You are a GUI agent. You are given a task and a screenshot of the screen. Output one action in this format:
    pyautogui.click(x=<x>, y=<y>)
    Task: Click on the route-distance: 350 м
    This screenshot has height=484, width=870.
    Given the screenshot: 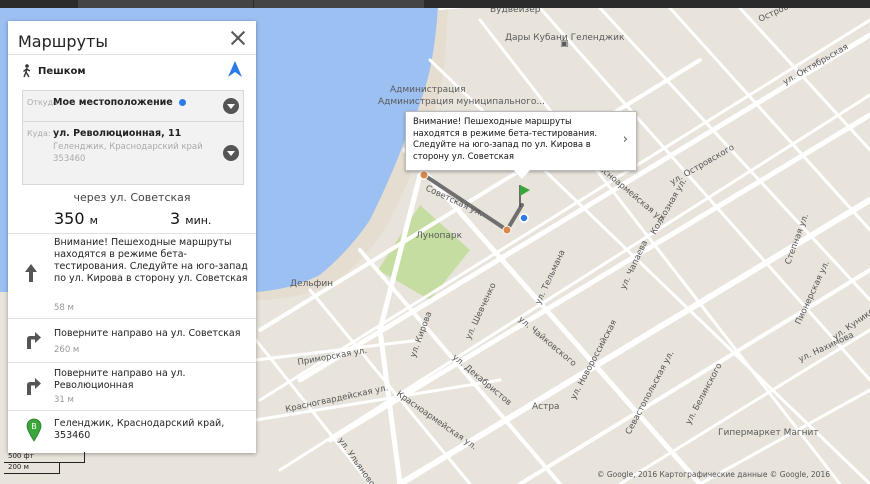 What is the action you would take?
    pyautogui.click(x=76, y=218)
    